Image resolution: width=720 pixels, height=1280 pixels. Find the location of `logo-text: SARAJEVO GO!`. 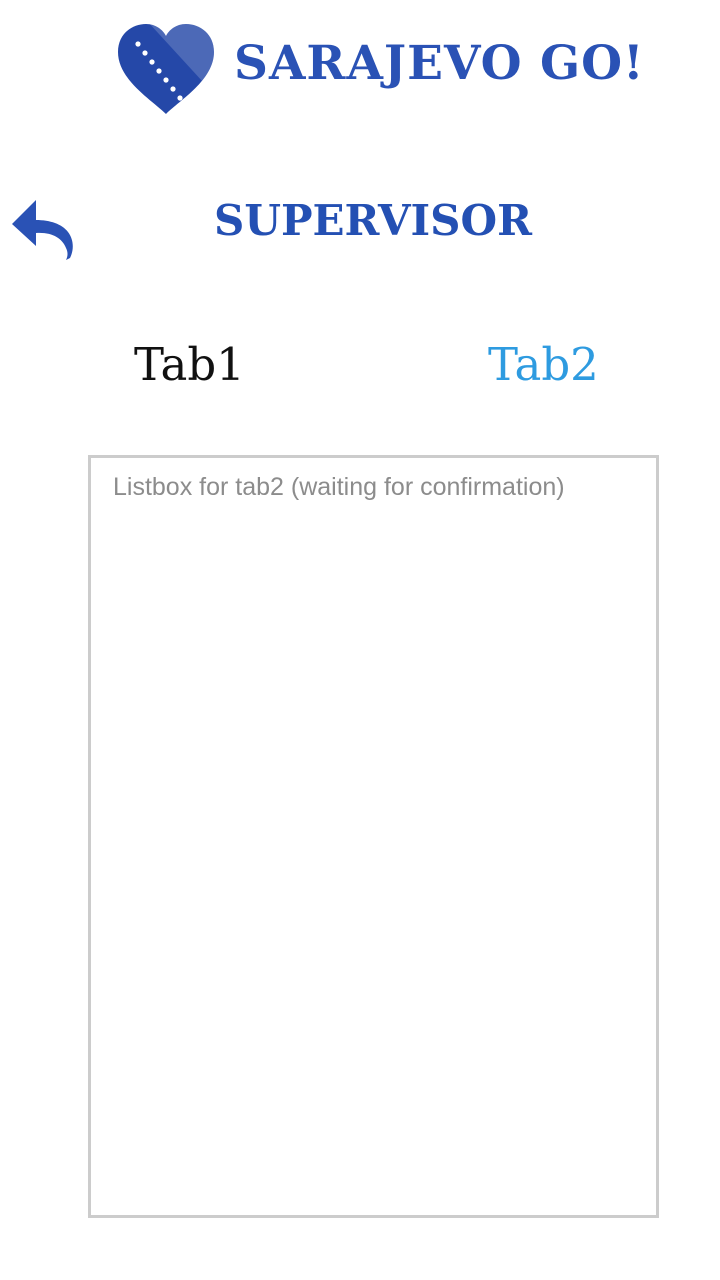

logo-text: SARAJEVO GO! is located at coordinates (439, 63).